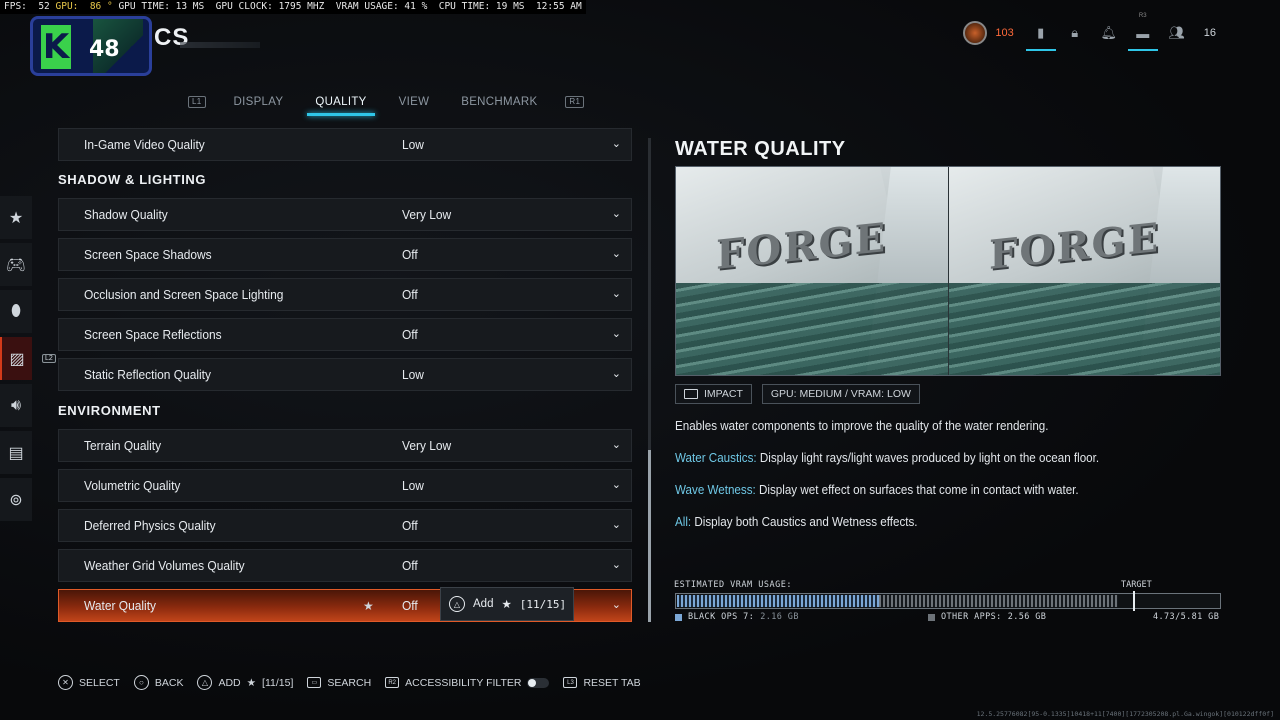  I want to click on lock-icon: 🔒︎, so click(1075, 33).